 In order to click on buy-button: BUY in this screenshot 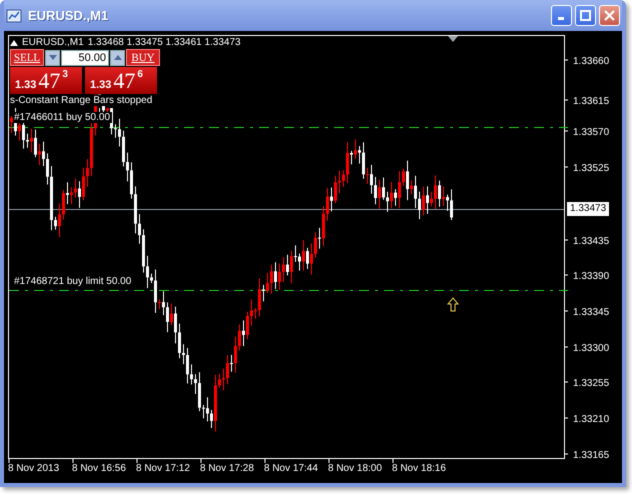, I will do `click(143, 57)`.